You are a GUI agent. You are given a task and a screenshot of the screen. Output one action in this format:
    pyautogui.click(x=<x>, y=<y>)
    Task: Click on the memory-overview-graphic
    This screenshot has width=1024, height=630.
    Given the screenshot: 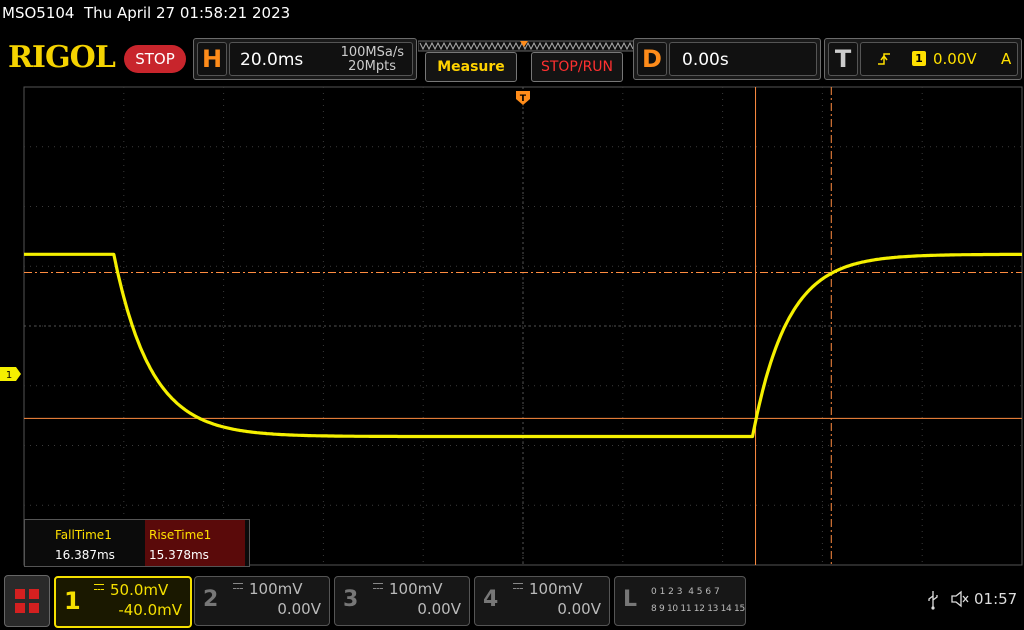 What is the action you would take?
    pyautogui.click(x=526, y=46)
    